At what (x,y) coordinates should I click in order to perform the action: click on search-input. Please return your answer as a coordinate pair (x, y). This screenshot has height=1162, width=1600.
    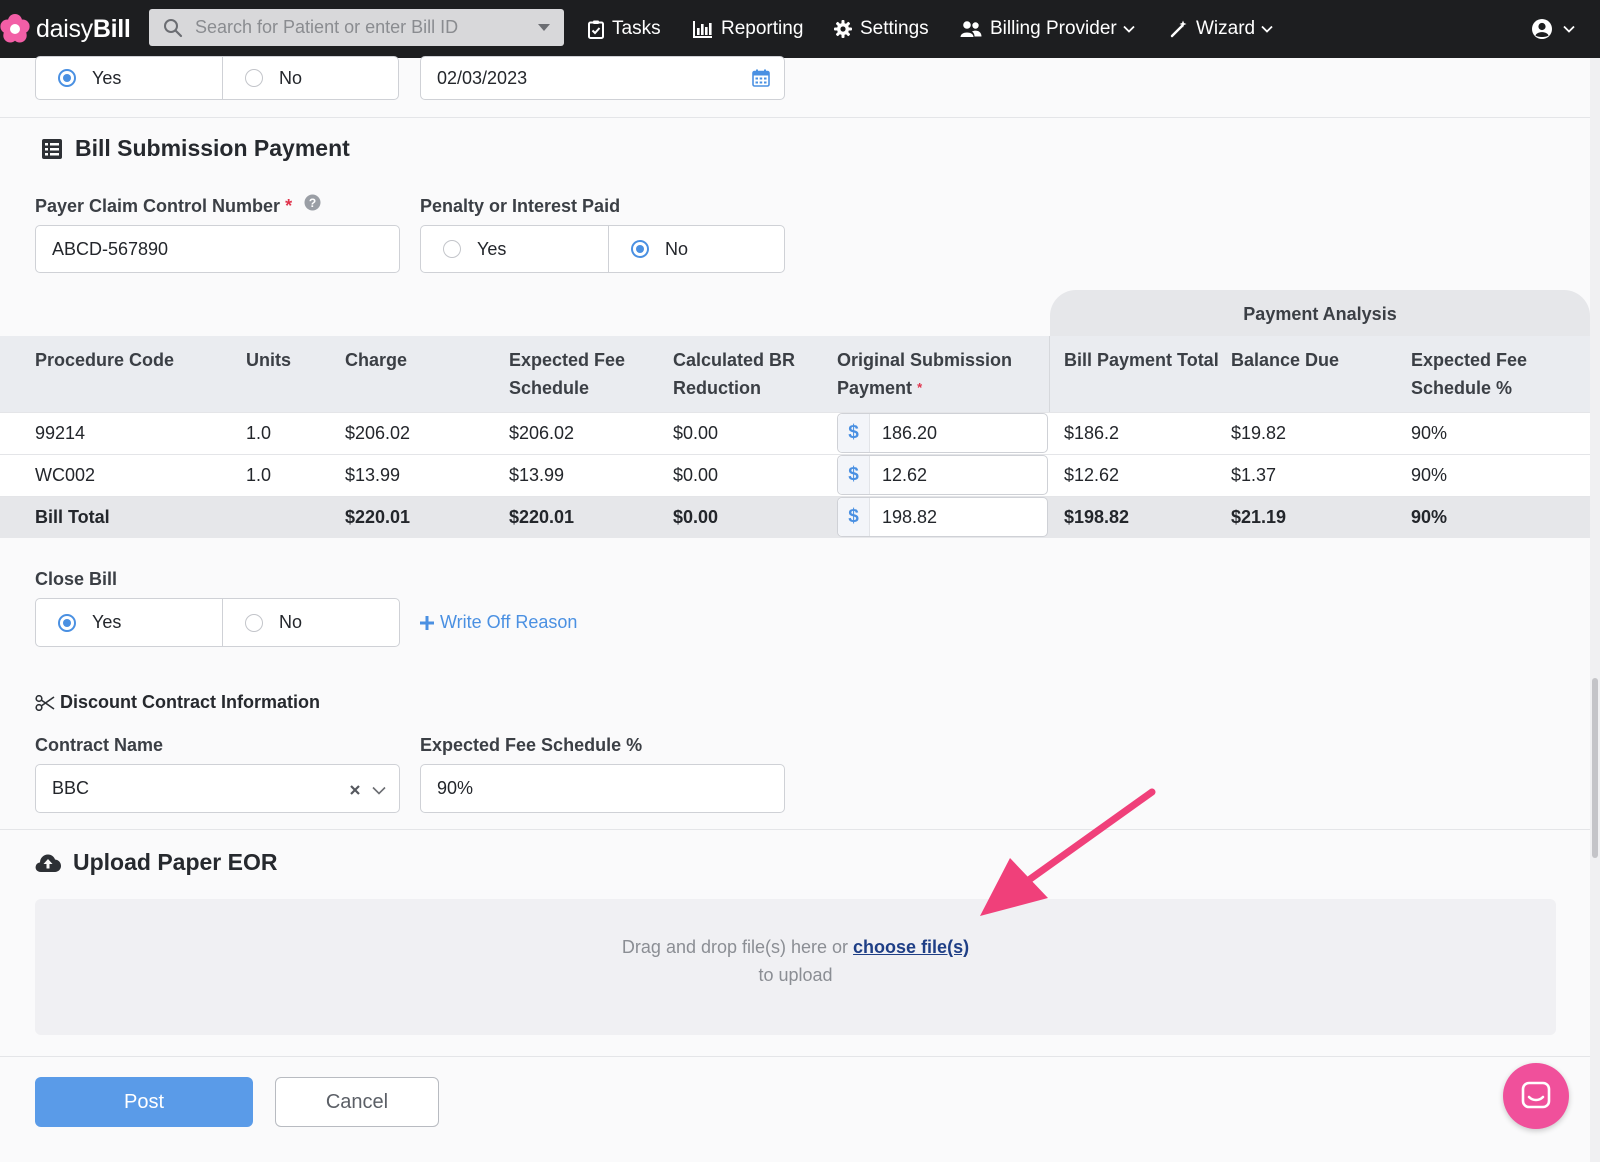
    Looking at the image, I should click on (360, 27).